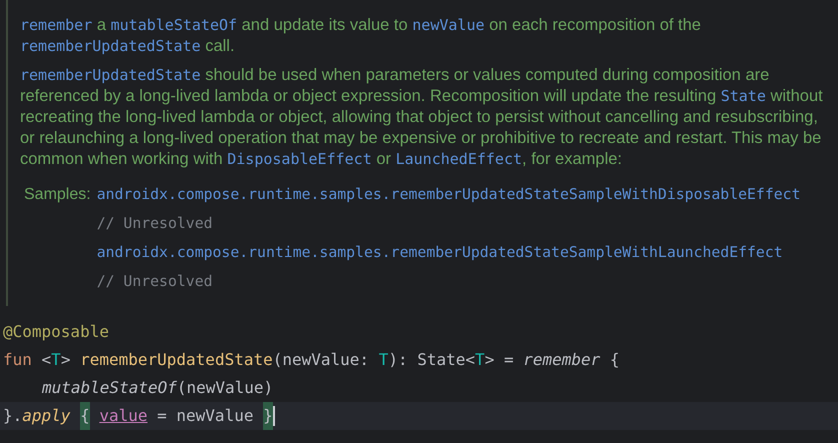 The image size is (838, 443). Describe the element at coordinates (273, 416) in the screenshot. I see `text-cursor` at that location.